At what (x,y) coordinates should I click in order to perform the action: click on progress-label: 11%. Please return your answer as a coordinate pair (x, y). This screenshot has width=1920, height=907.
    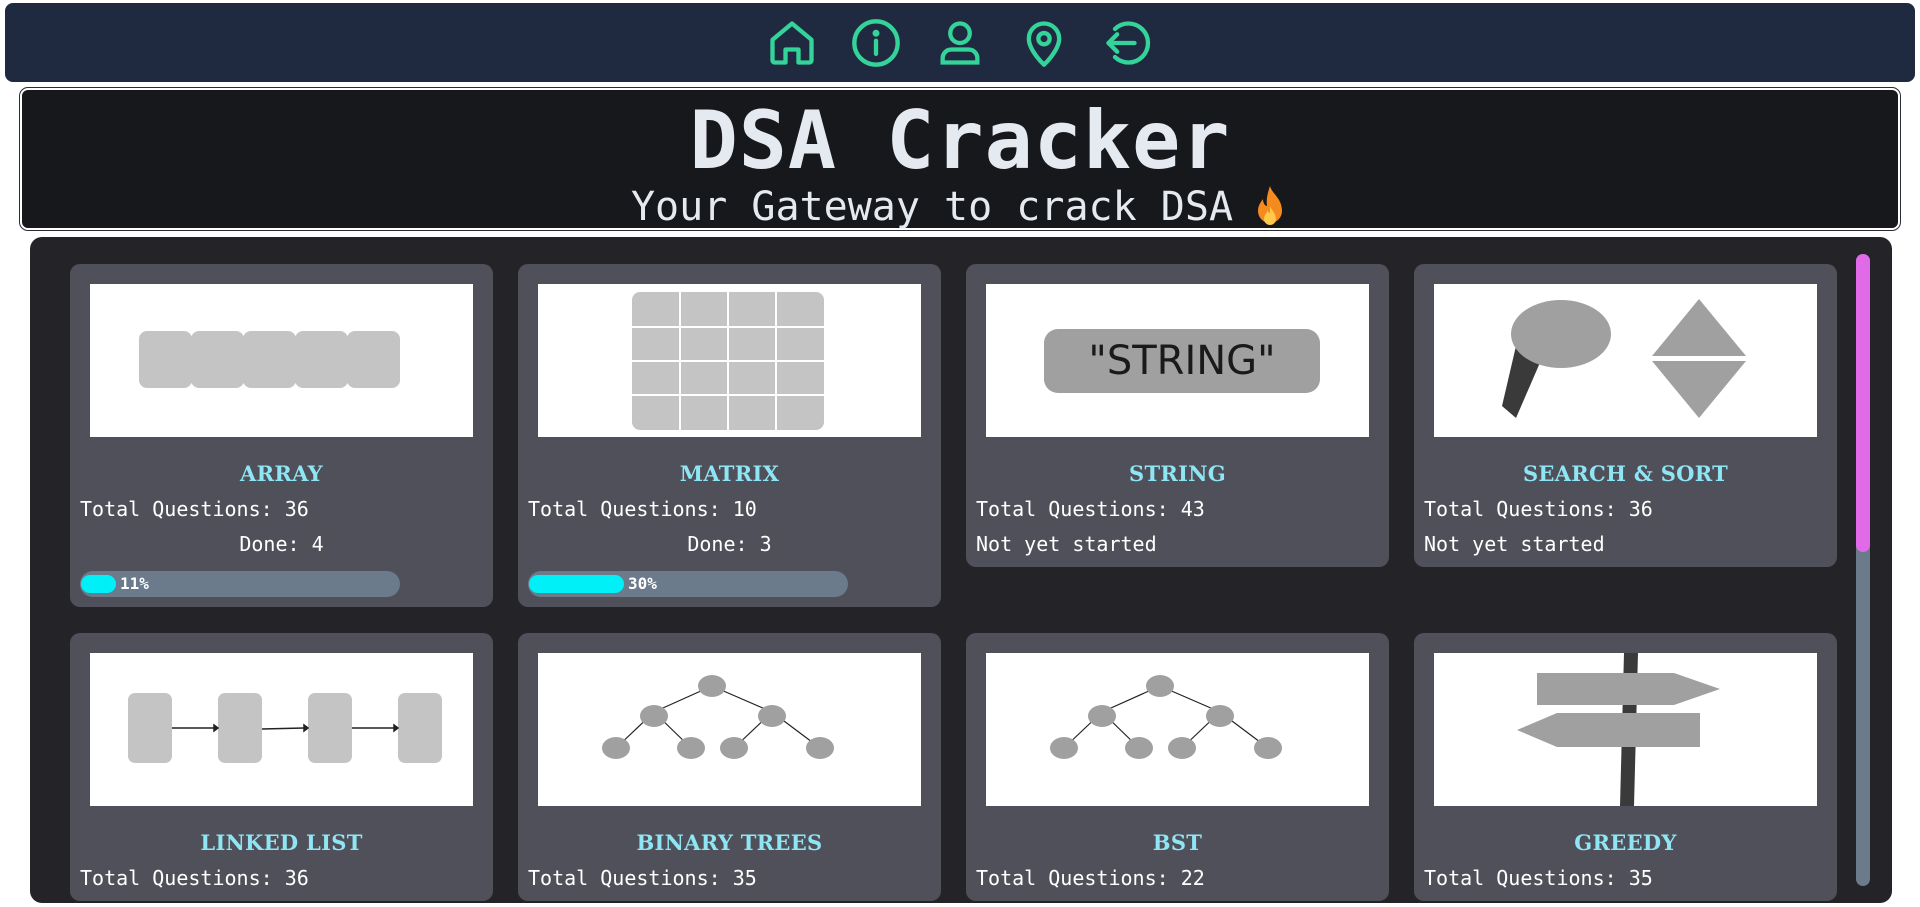
    Looking at the image, I should click on (134, 583).